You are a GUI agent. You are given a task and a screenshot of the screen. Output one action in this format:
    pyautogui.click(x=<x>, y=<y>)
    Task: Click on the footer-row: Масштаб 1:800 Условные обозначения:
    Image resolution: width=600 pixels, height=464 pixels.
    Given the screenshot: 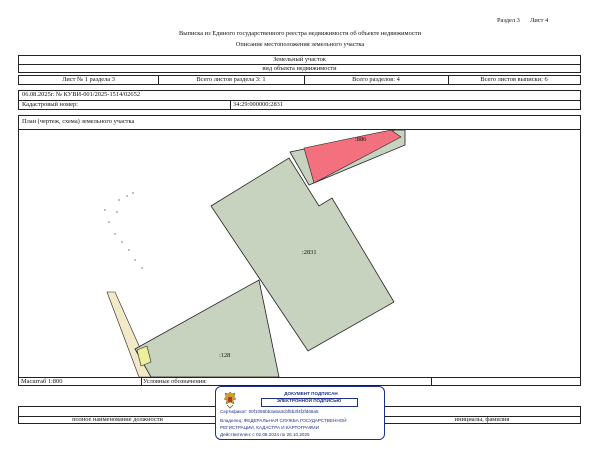 What is the action you would take?
    pyautogui.click(x=299, y=381)
    